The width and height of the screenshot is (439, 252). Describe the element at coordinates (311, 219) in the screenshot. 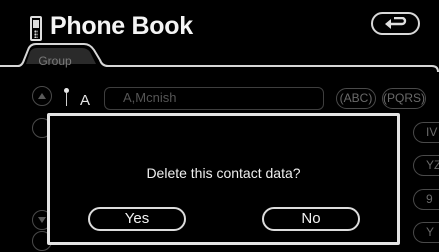

I see `no-button: No` at that location.